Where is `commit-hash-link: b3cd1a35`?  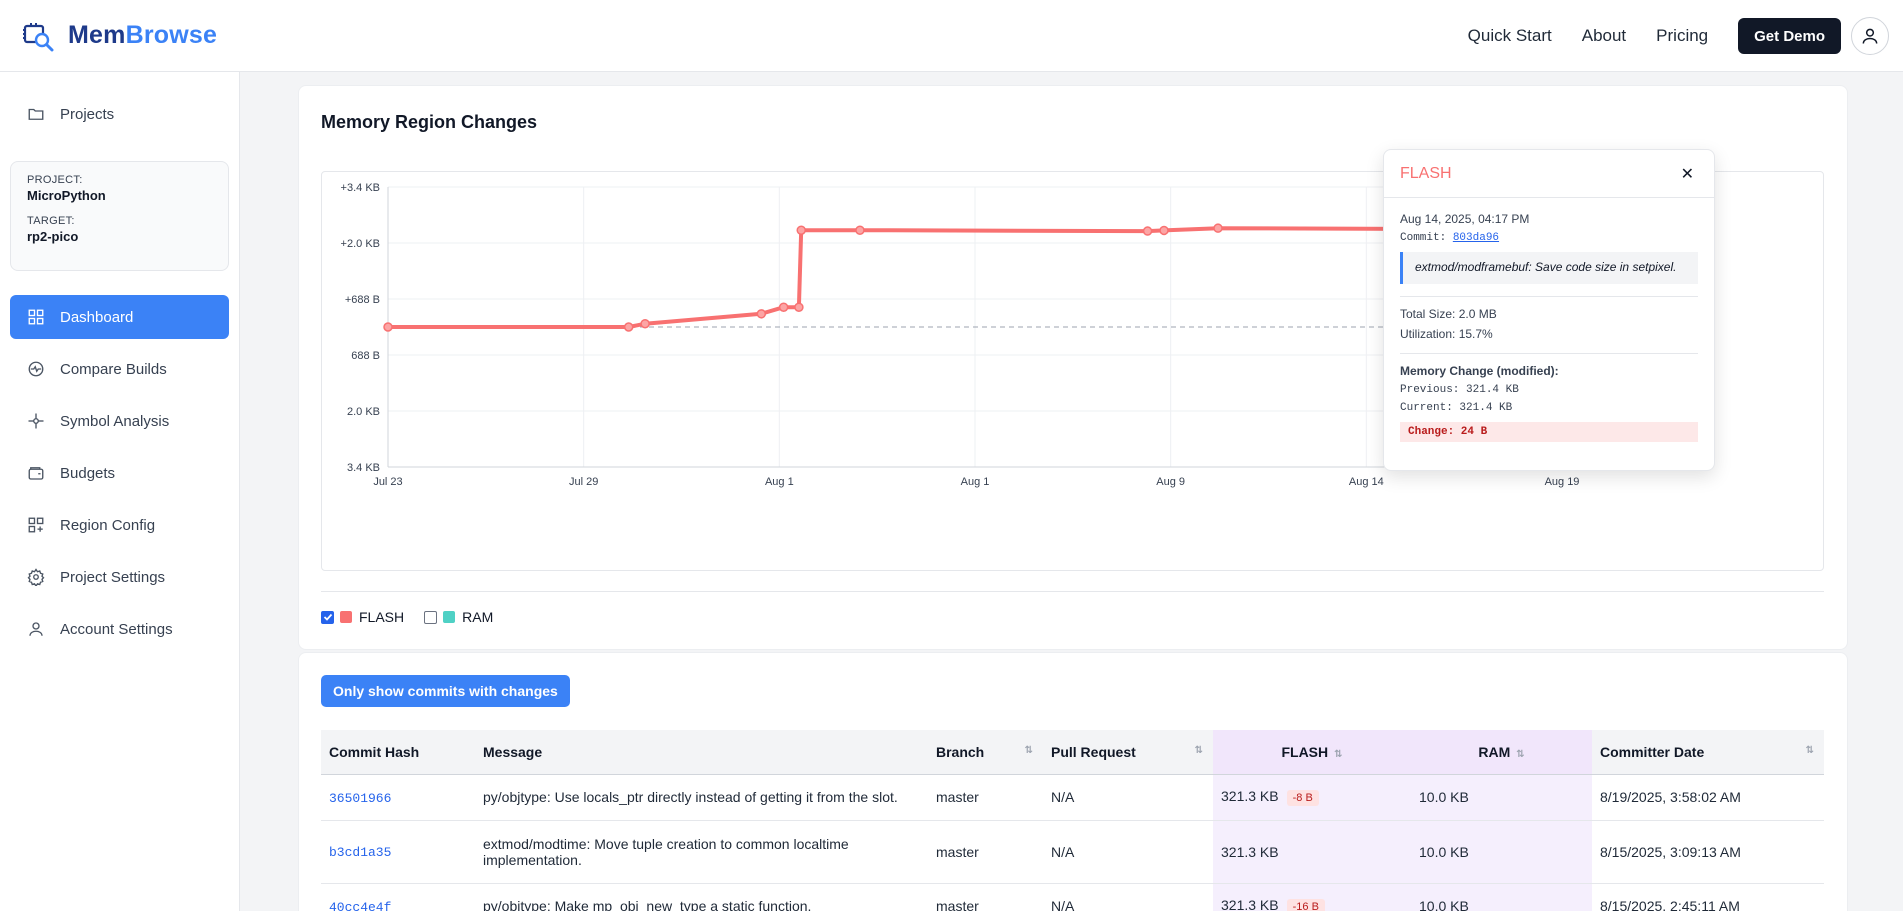
commit-hash-link: b3cd1a35 is located at coordinates (360, 852).